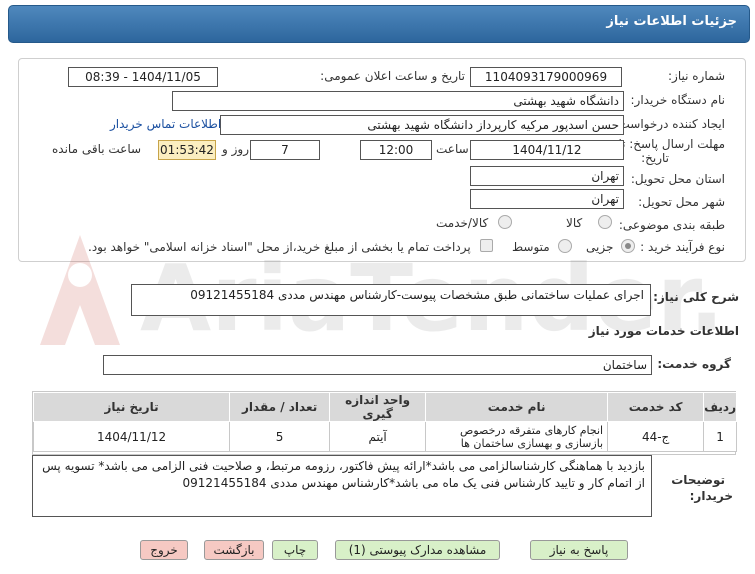 The height and width of the screenshot is (574, 755). Describe the element at coordinates (579, 550) in the screenshot. I see `reply-button: پاسخ به نیاز` at that location.